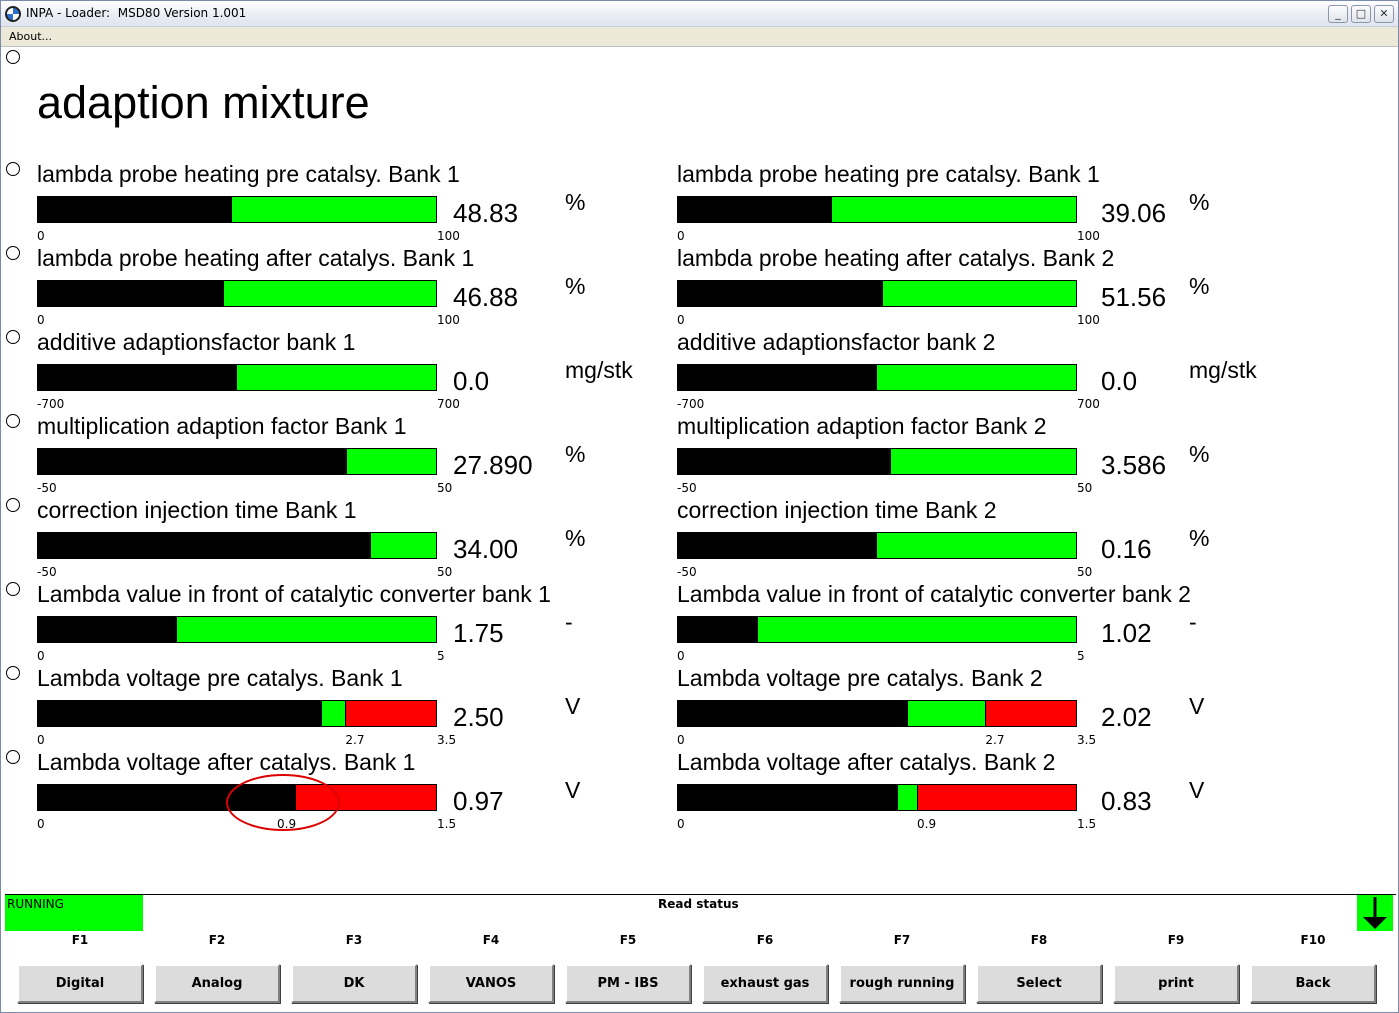 This screenshot has height=1013, width=1399. What do you see at coordinates (493, 465) in the screenshot?
I see `measurement-value: 27.890` at bounding box center [493, 465].